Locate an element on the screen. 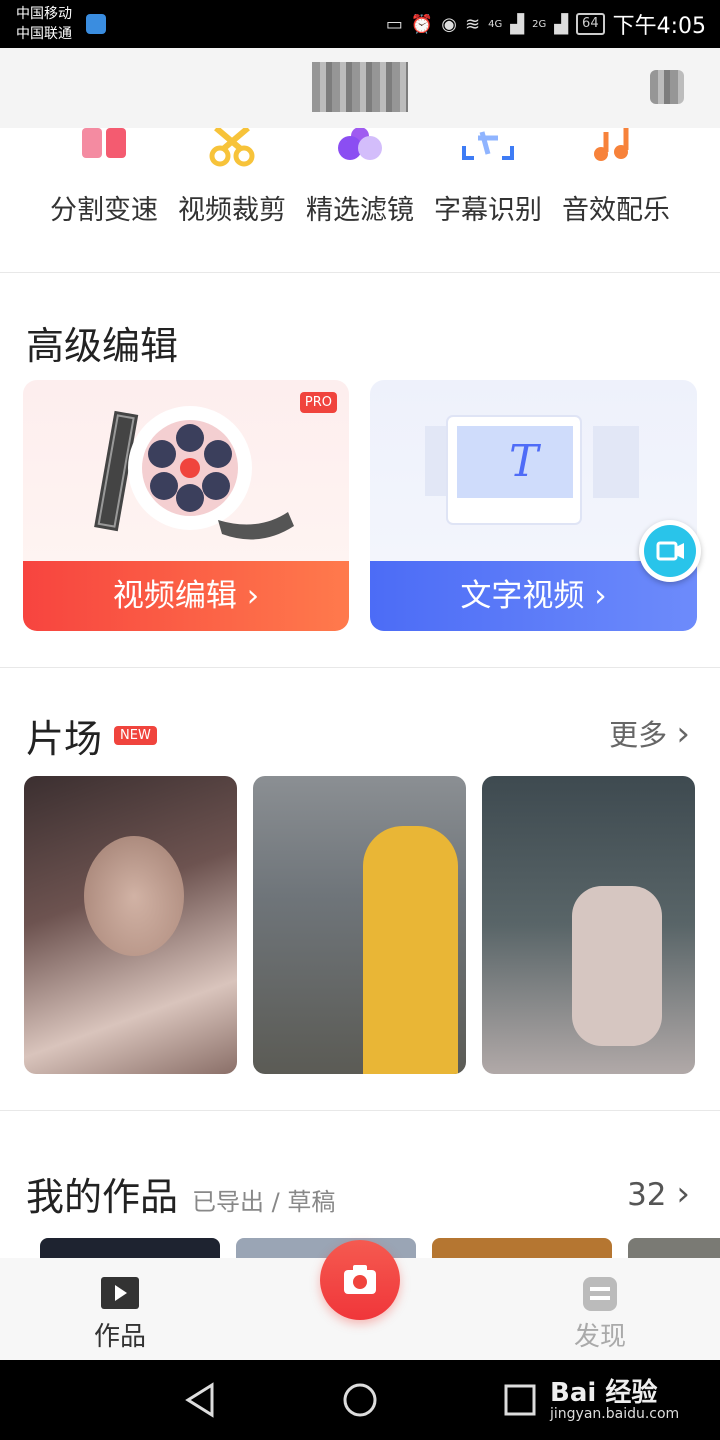  new-badge: NEW is located at coordinates (135, 735).